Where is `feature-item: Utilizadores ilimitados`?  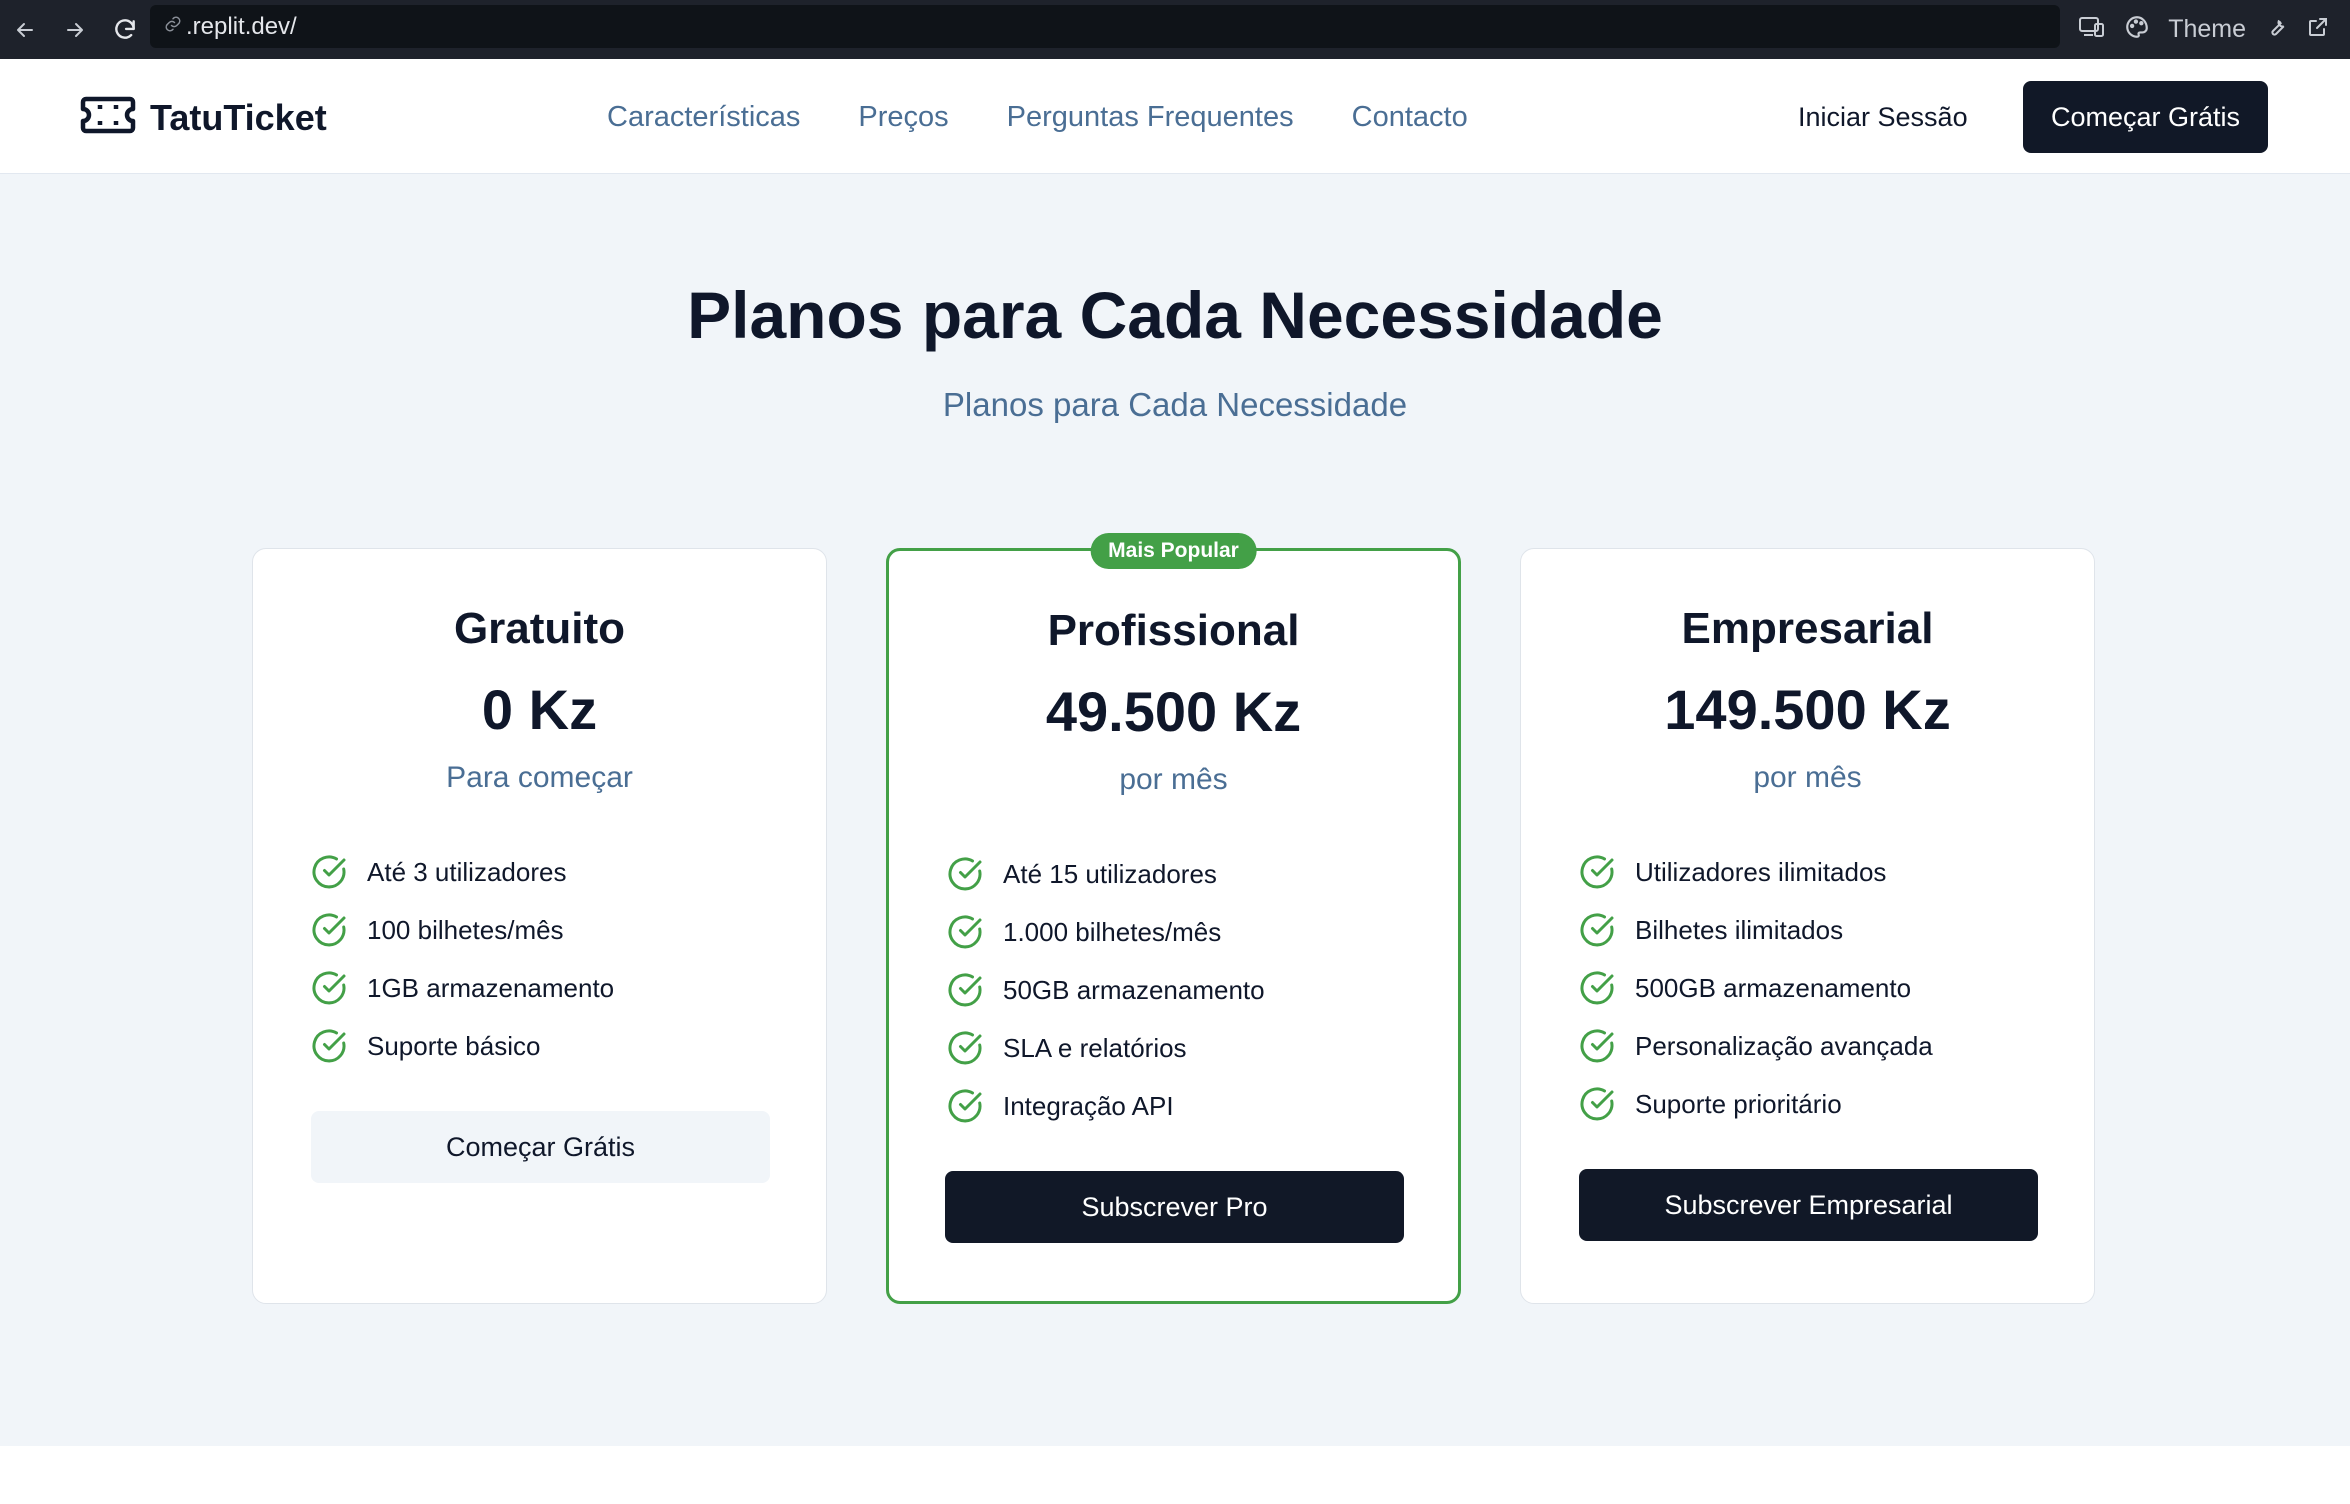 feature-item: Utilizadores ilimitados is located at coordinates (1756, 872).